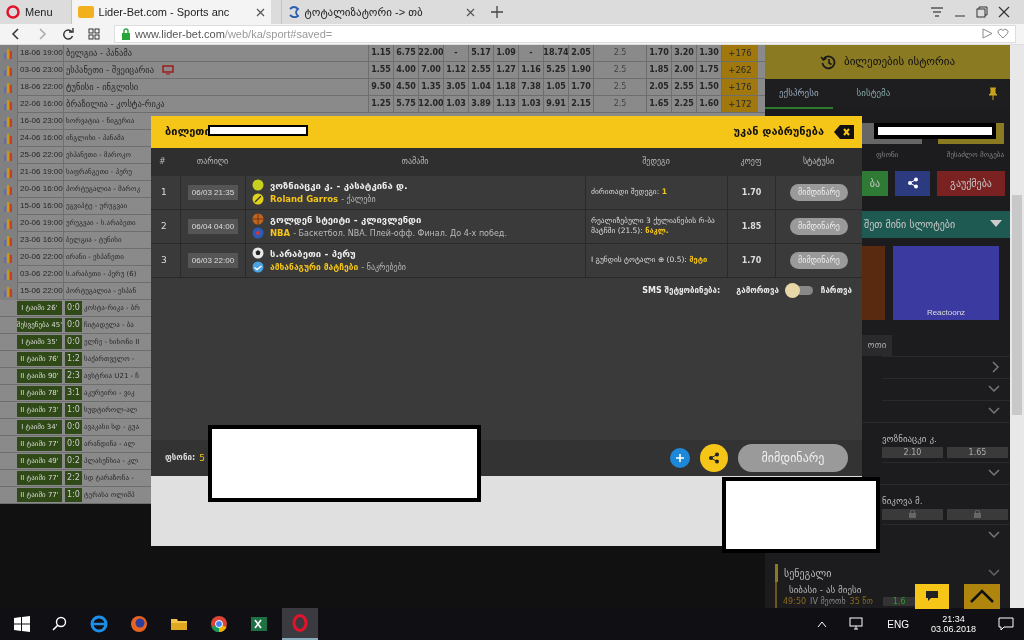 The height and width of the screenshot is (640, 1024). I want to click on odds-cell: 2.15, so click(580, 103).